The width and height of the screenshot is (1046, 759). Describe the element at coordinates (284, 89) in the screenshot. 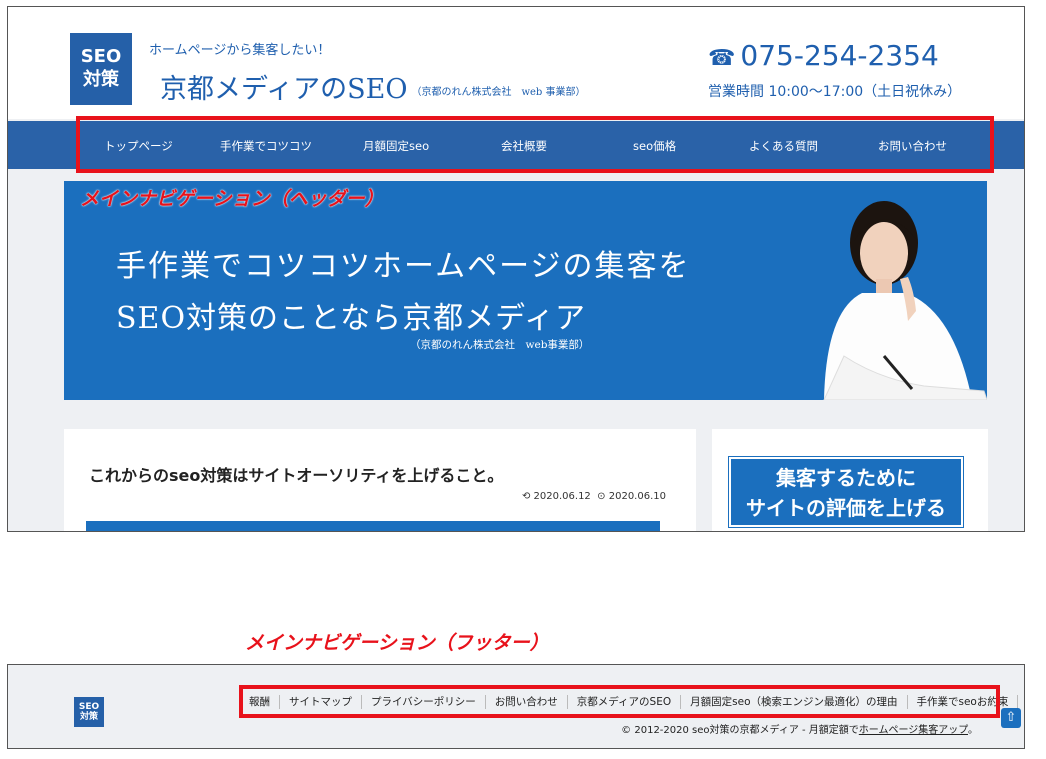

I see `site-title-text: 京都メディアのSEO` at that location.